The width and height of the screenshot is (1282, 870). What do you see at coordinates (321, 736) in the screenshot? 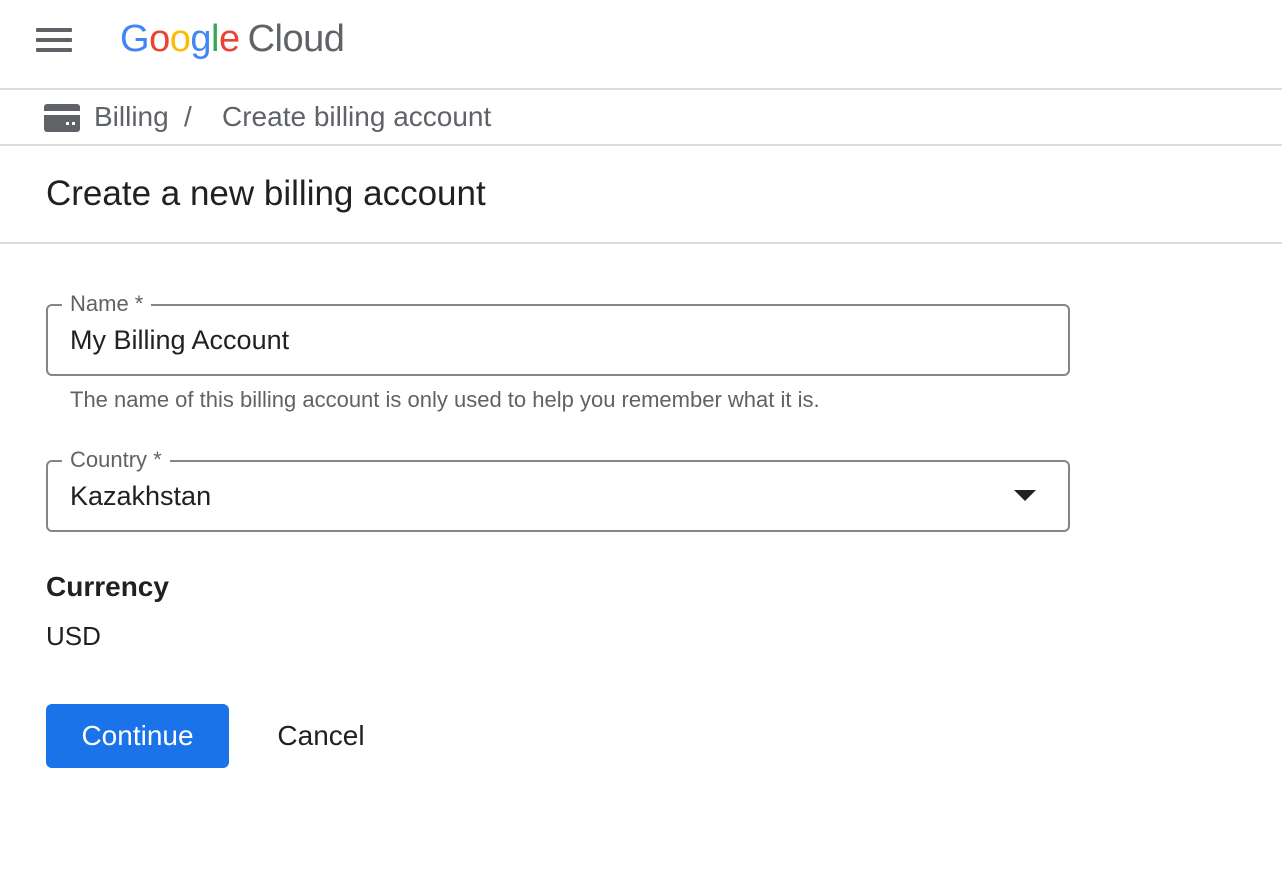
I see `cancel-button: Cancel` at bounding box center [321, 736].